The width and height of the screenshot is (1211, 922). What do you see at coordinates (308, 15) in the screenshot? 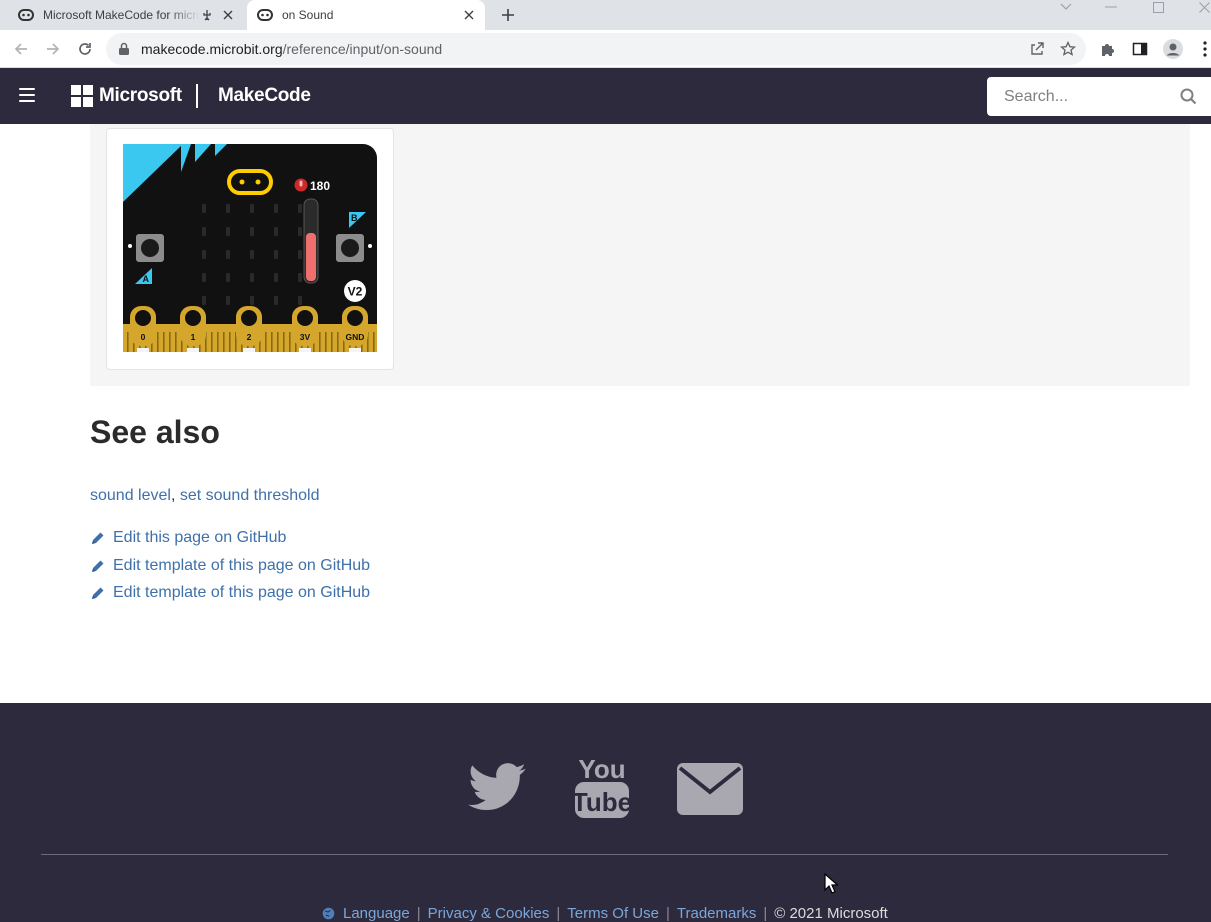
I see `tab-title: on Sound` at bounding box center [308, 15].